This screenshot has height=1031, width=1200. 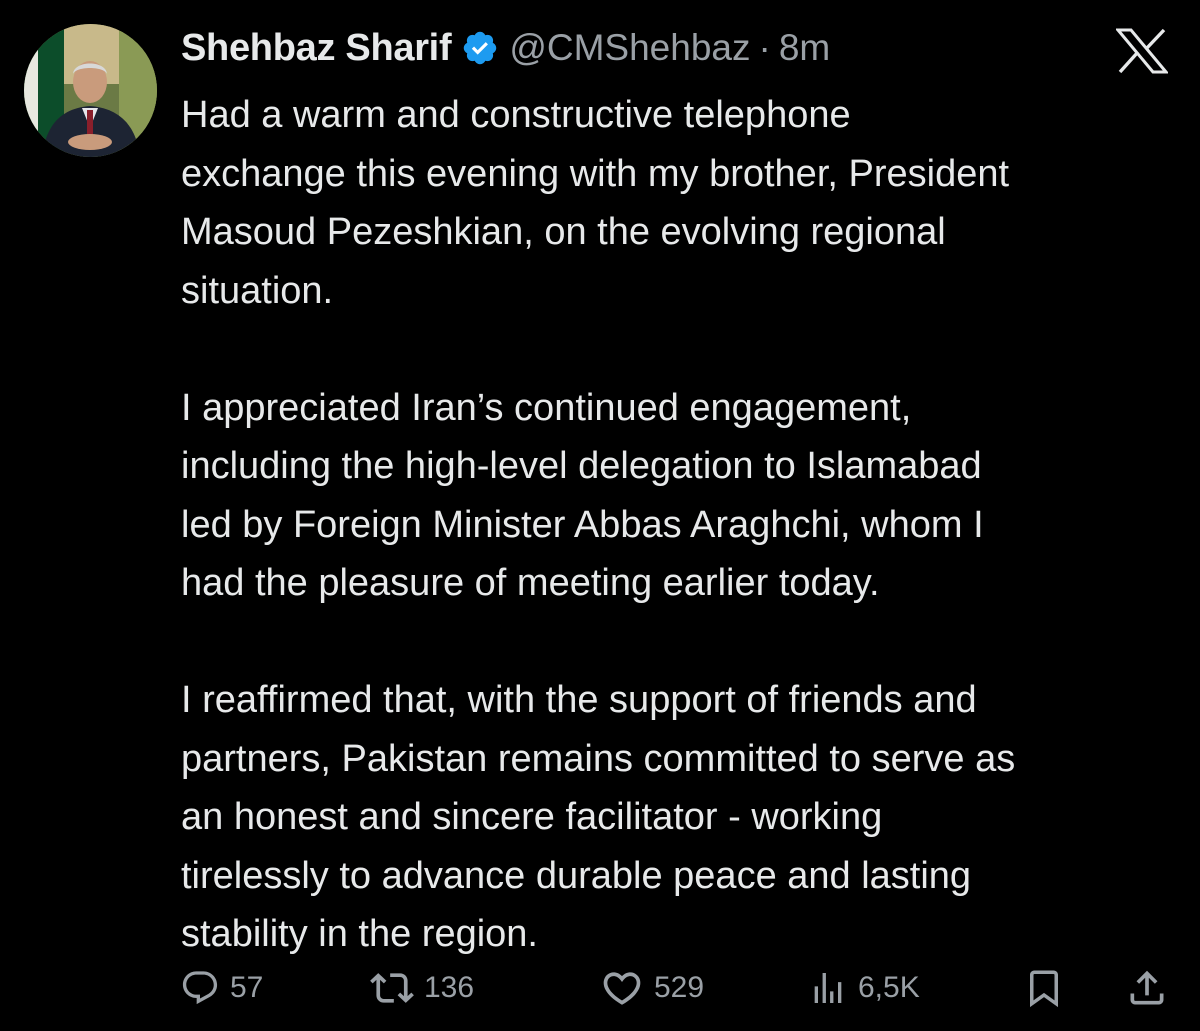 I want to click on verified-badge-icon, so click(x=480, y=48).